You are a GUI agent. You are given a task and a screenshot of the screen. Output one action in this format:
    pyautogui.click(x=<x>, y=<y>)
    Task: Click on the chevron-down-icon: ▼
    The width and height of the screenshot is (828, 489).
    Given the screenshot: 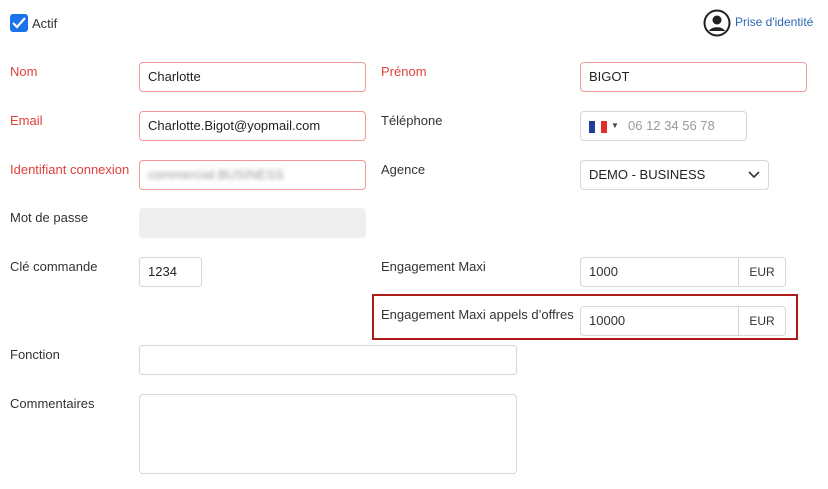 What is the action you would take?
    pyautogui.click(x=615, y=126)
    